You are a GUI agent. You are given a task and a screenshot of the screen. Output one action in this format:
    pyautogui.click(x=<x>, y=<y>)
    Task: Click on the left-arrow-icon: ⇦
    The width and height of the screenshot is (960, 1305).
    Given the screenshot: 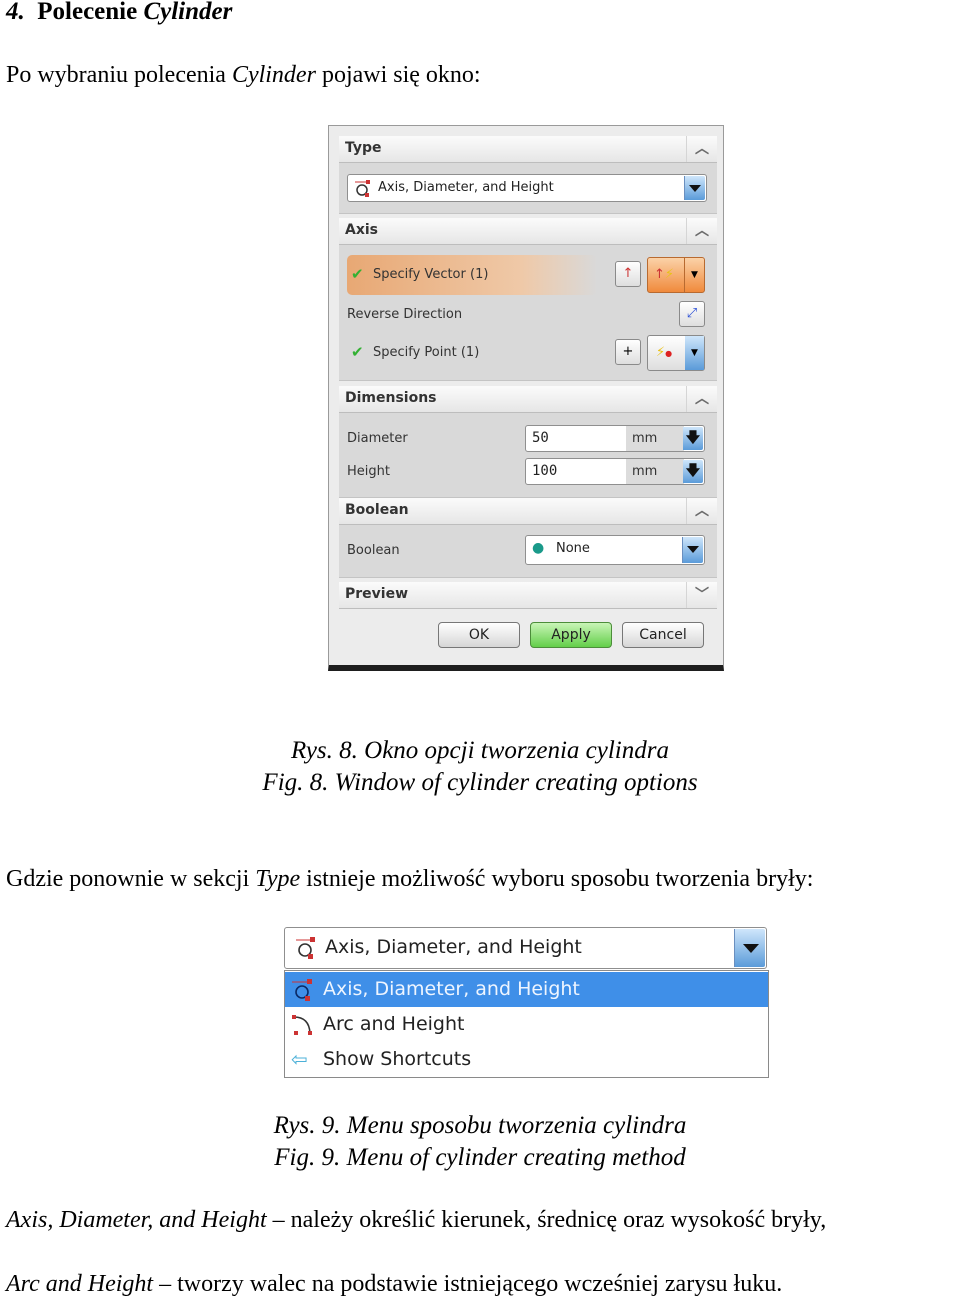 What is the action you would take?
    pyautogui.click(x=299, y=1059)
    